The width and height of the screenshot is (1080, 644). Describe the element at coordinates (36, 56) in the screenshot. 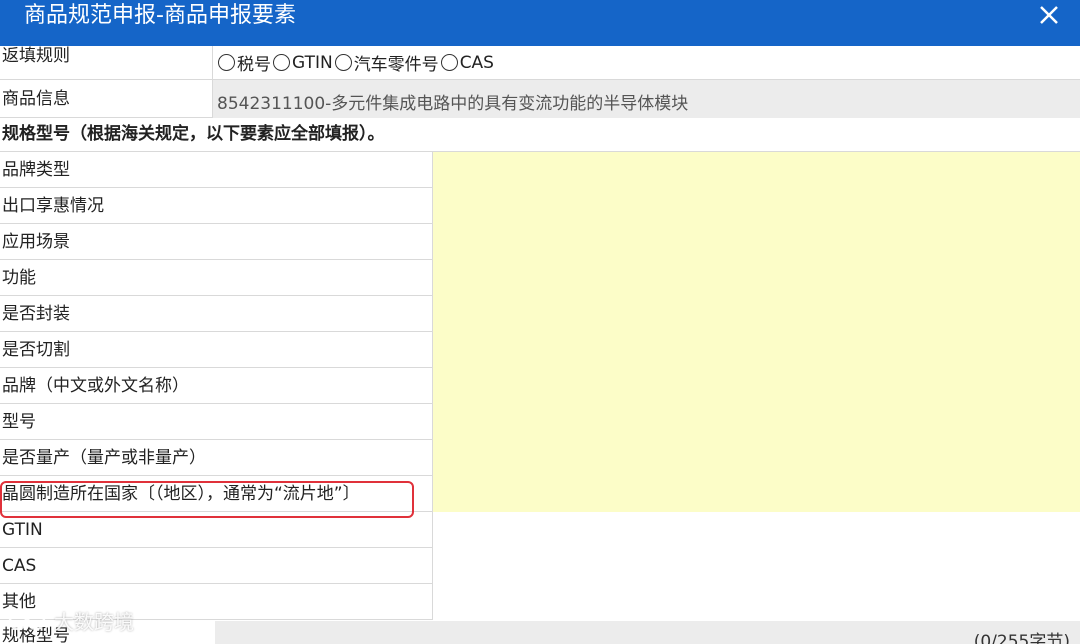

I see `return-rule-label: 返填规则` at that location.